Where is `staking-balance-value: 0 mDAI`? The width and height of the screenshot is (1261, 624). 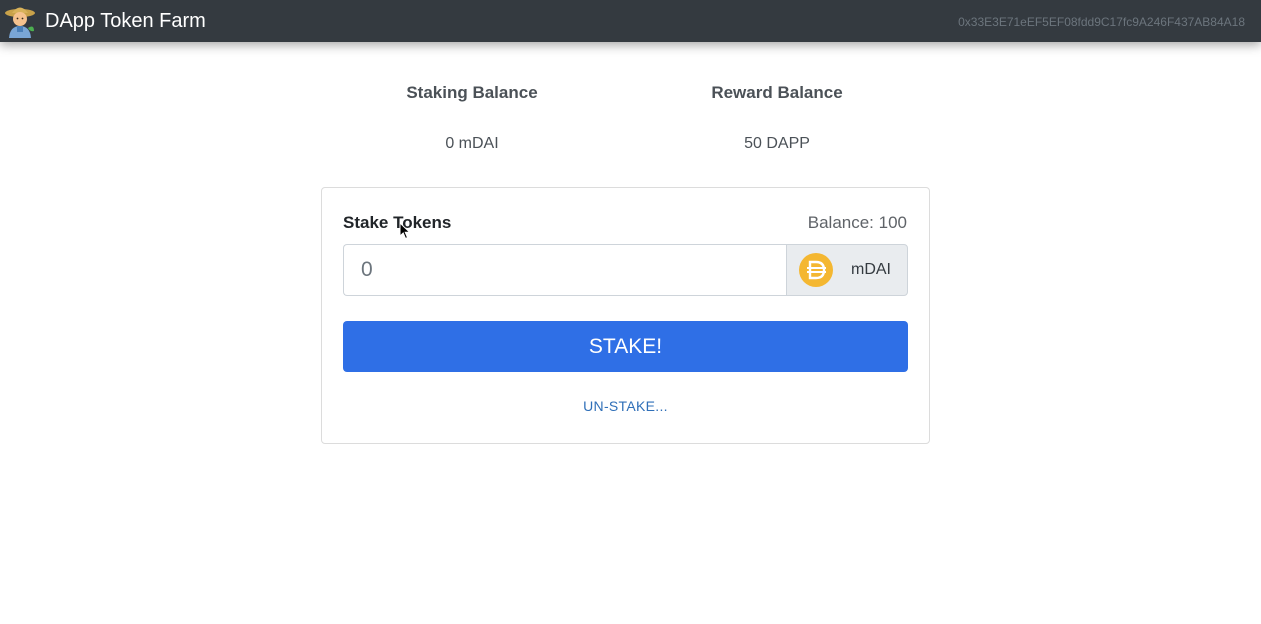
staking-balance-value: 0 mDAI is located at coordinates (472, 143).